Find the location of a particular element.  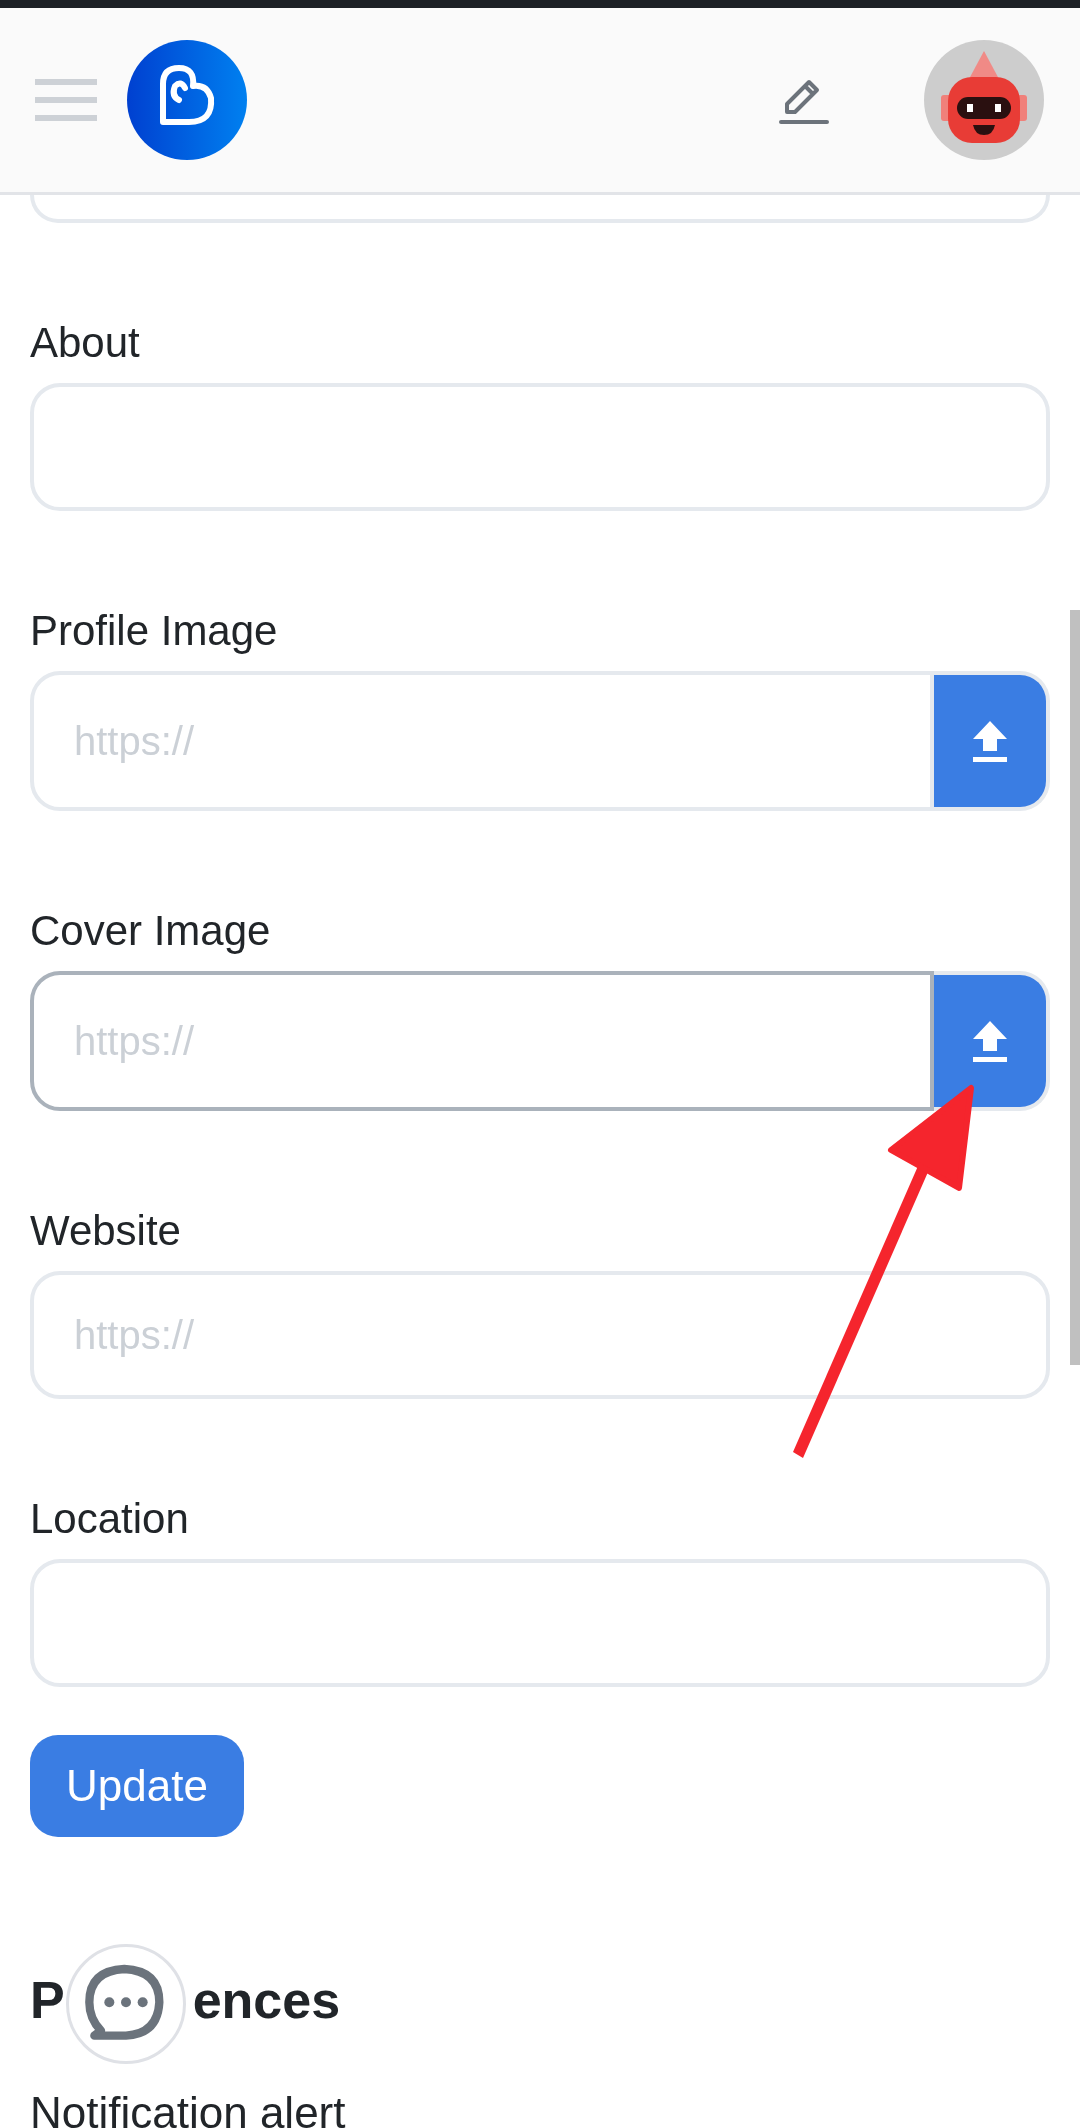

scrollbar is located at coordinates (1075, 987).